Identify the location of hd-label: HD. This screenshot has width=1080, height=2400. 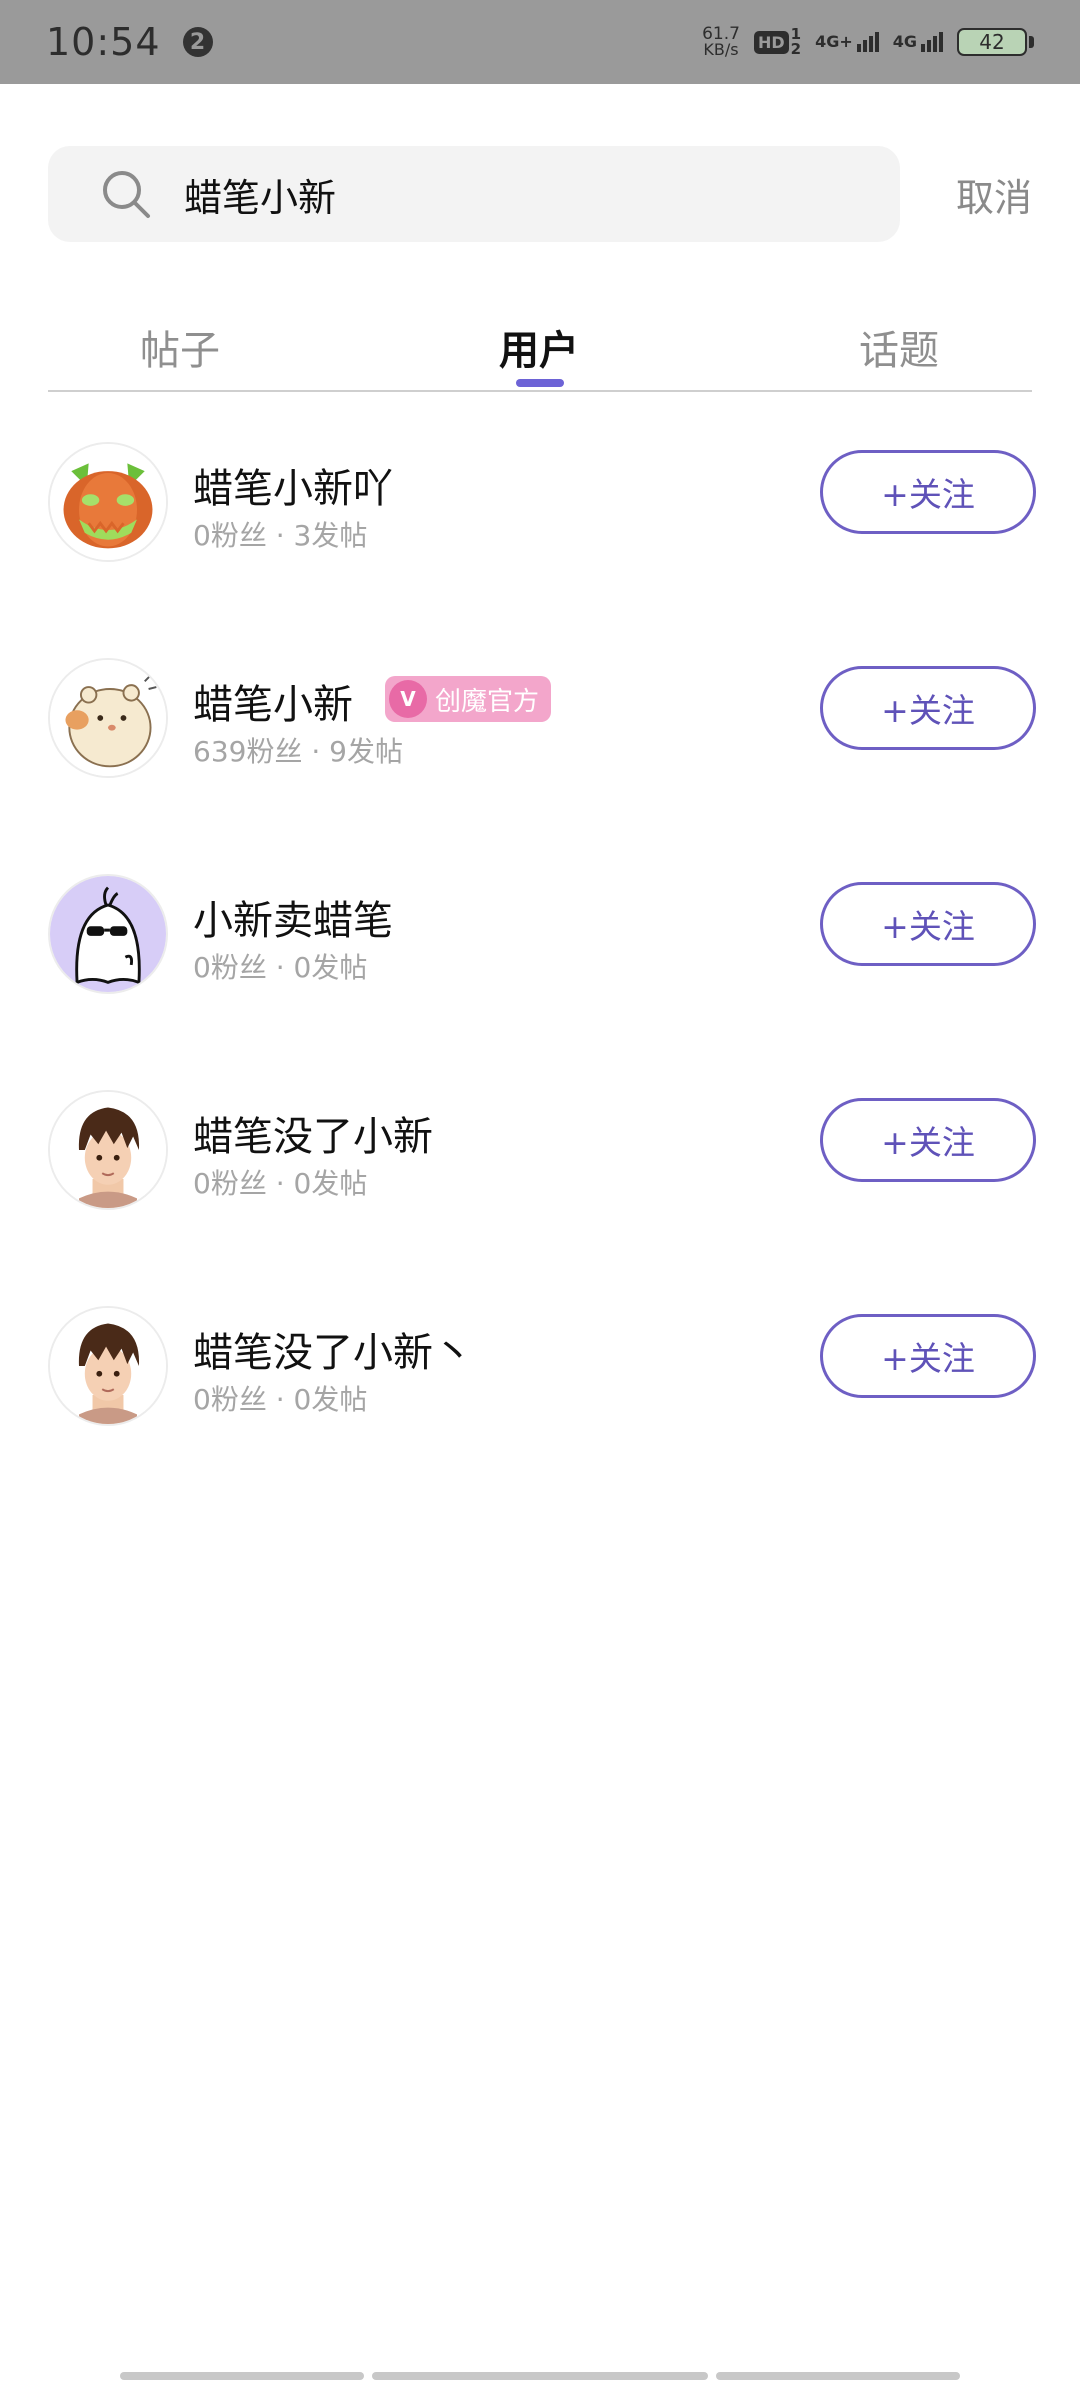
(771, 42).